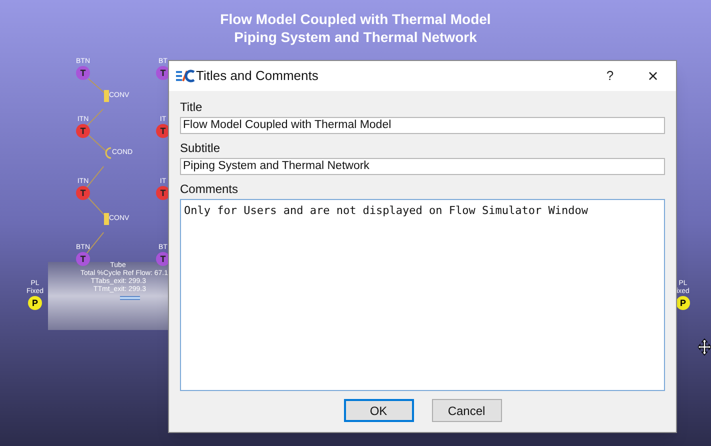 This screenshot has width=711, height=446. What do you see at coordinates (704, 348) in the screenshot?
I see `move-cursor-icon` at bounding box center [704, 348].